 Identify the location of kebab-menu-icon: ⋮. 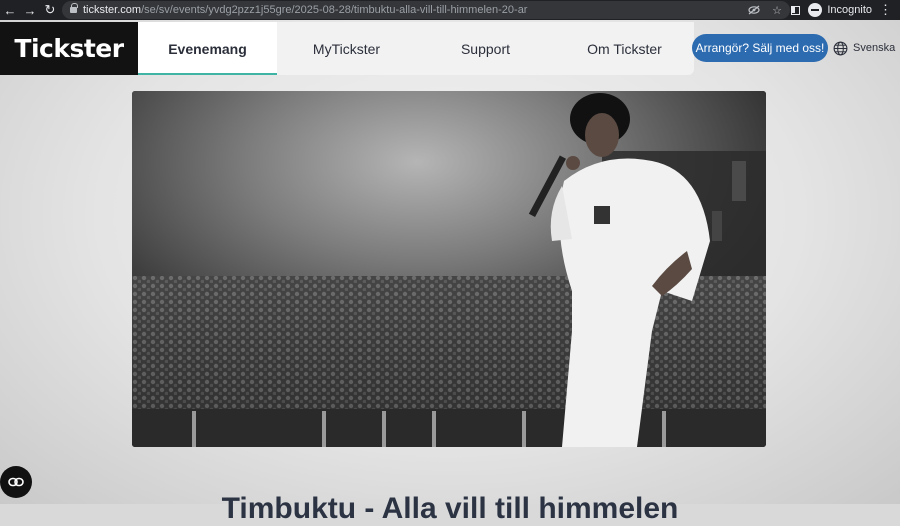
(885, 10).